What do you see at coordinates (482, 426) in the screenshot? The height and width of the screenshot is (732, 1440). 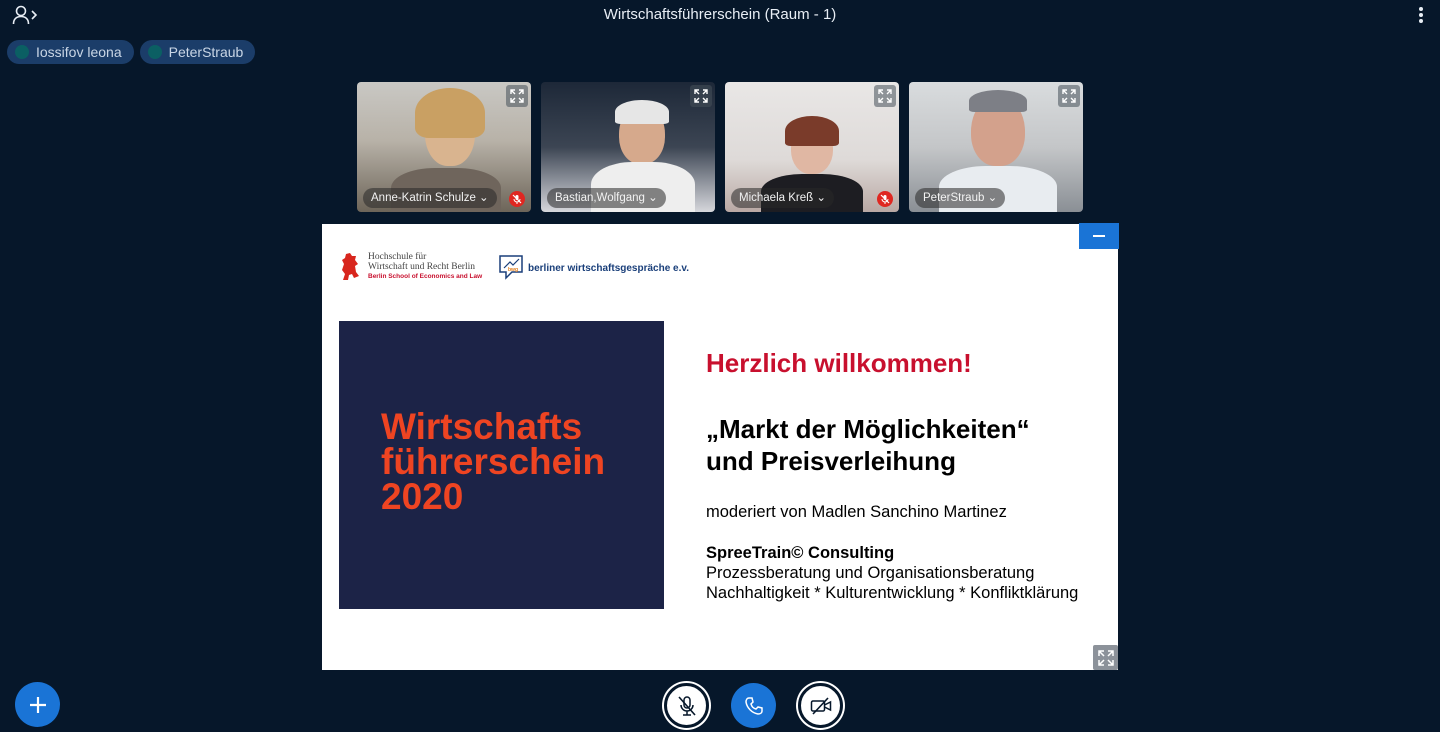 I see `event-title-line1: Wirtschafts` at bounding box center [482, 426].